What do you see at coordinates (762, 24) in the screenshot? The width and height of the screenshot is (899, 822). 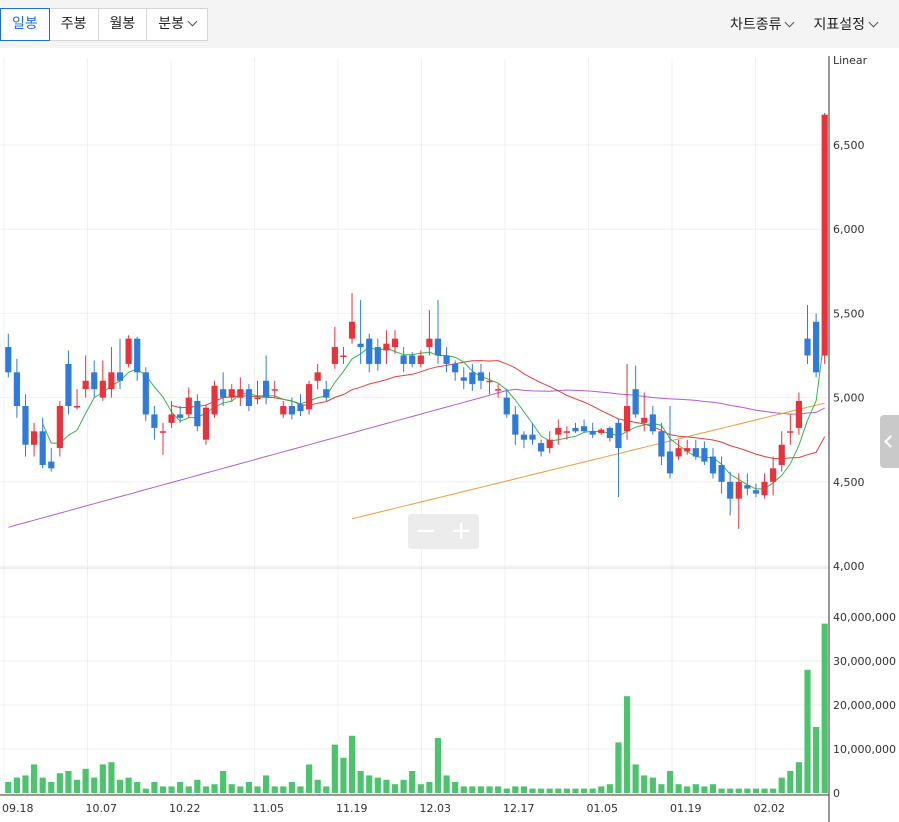 I see `chart-type-menu: 차트종류` at bounding box center [762, 24].